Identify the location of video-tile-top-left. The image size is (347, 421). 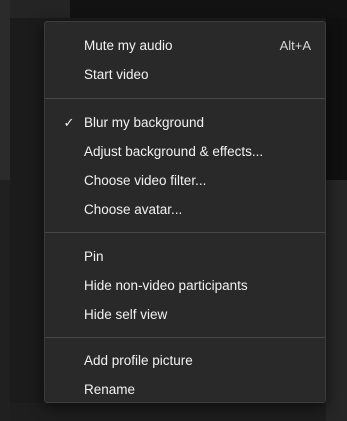
(40, 9).